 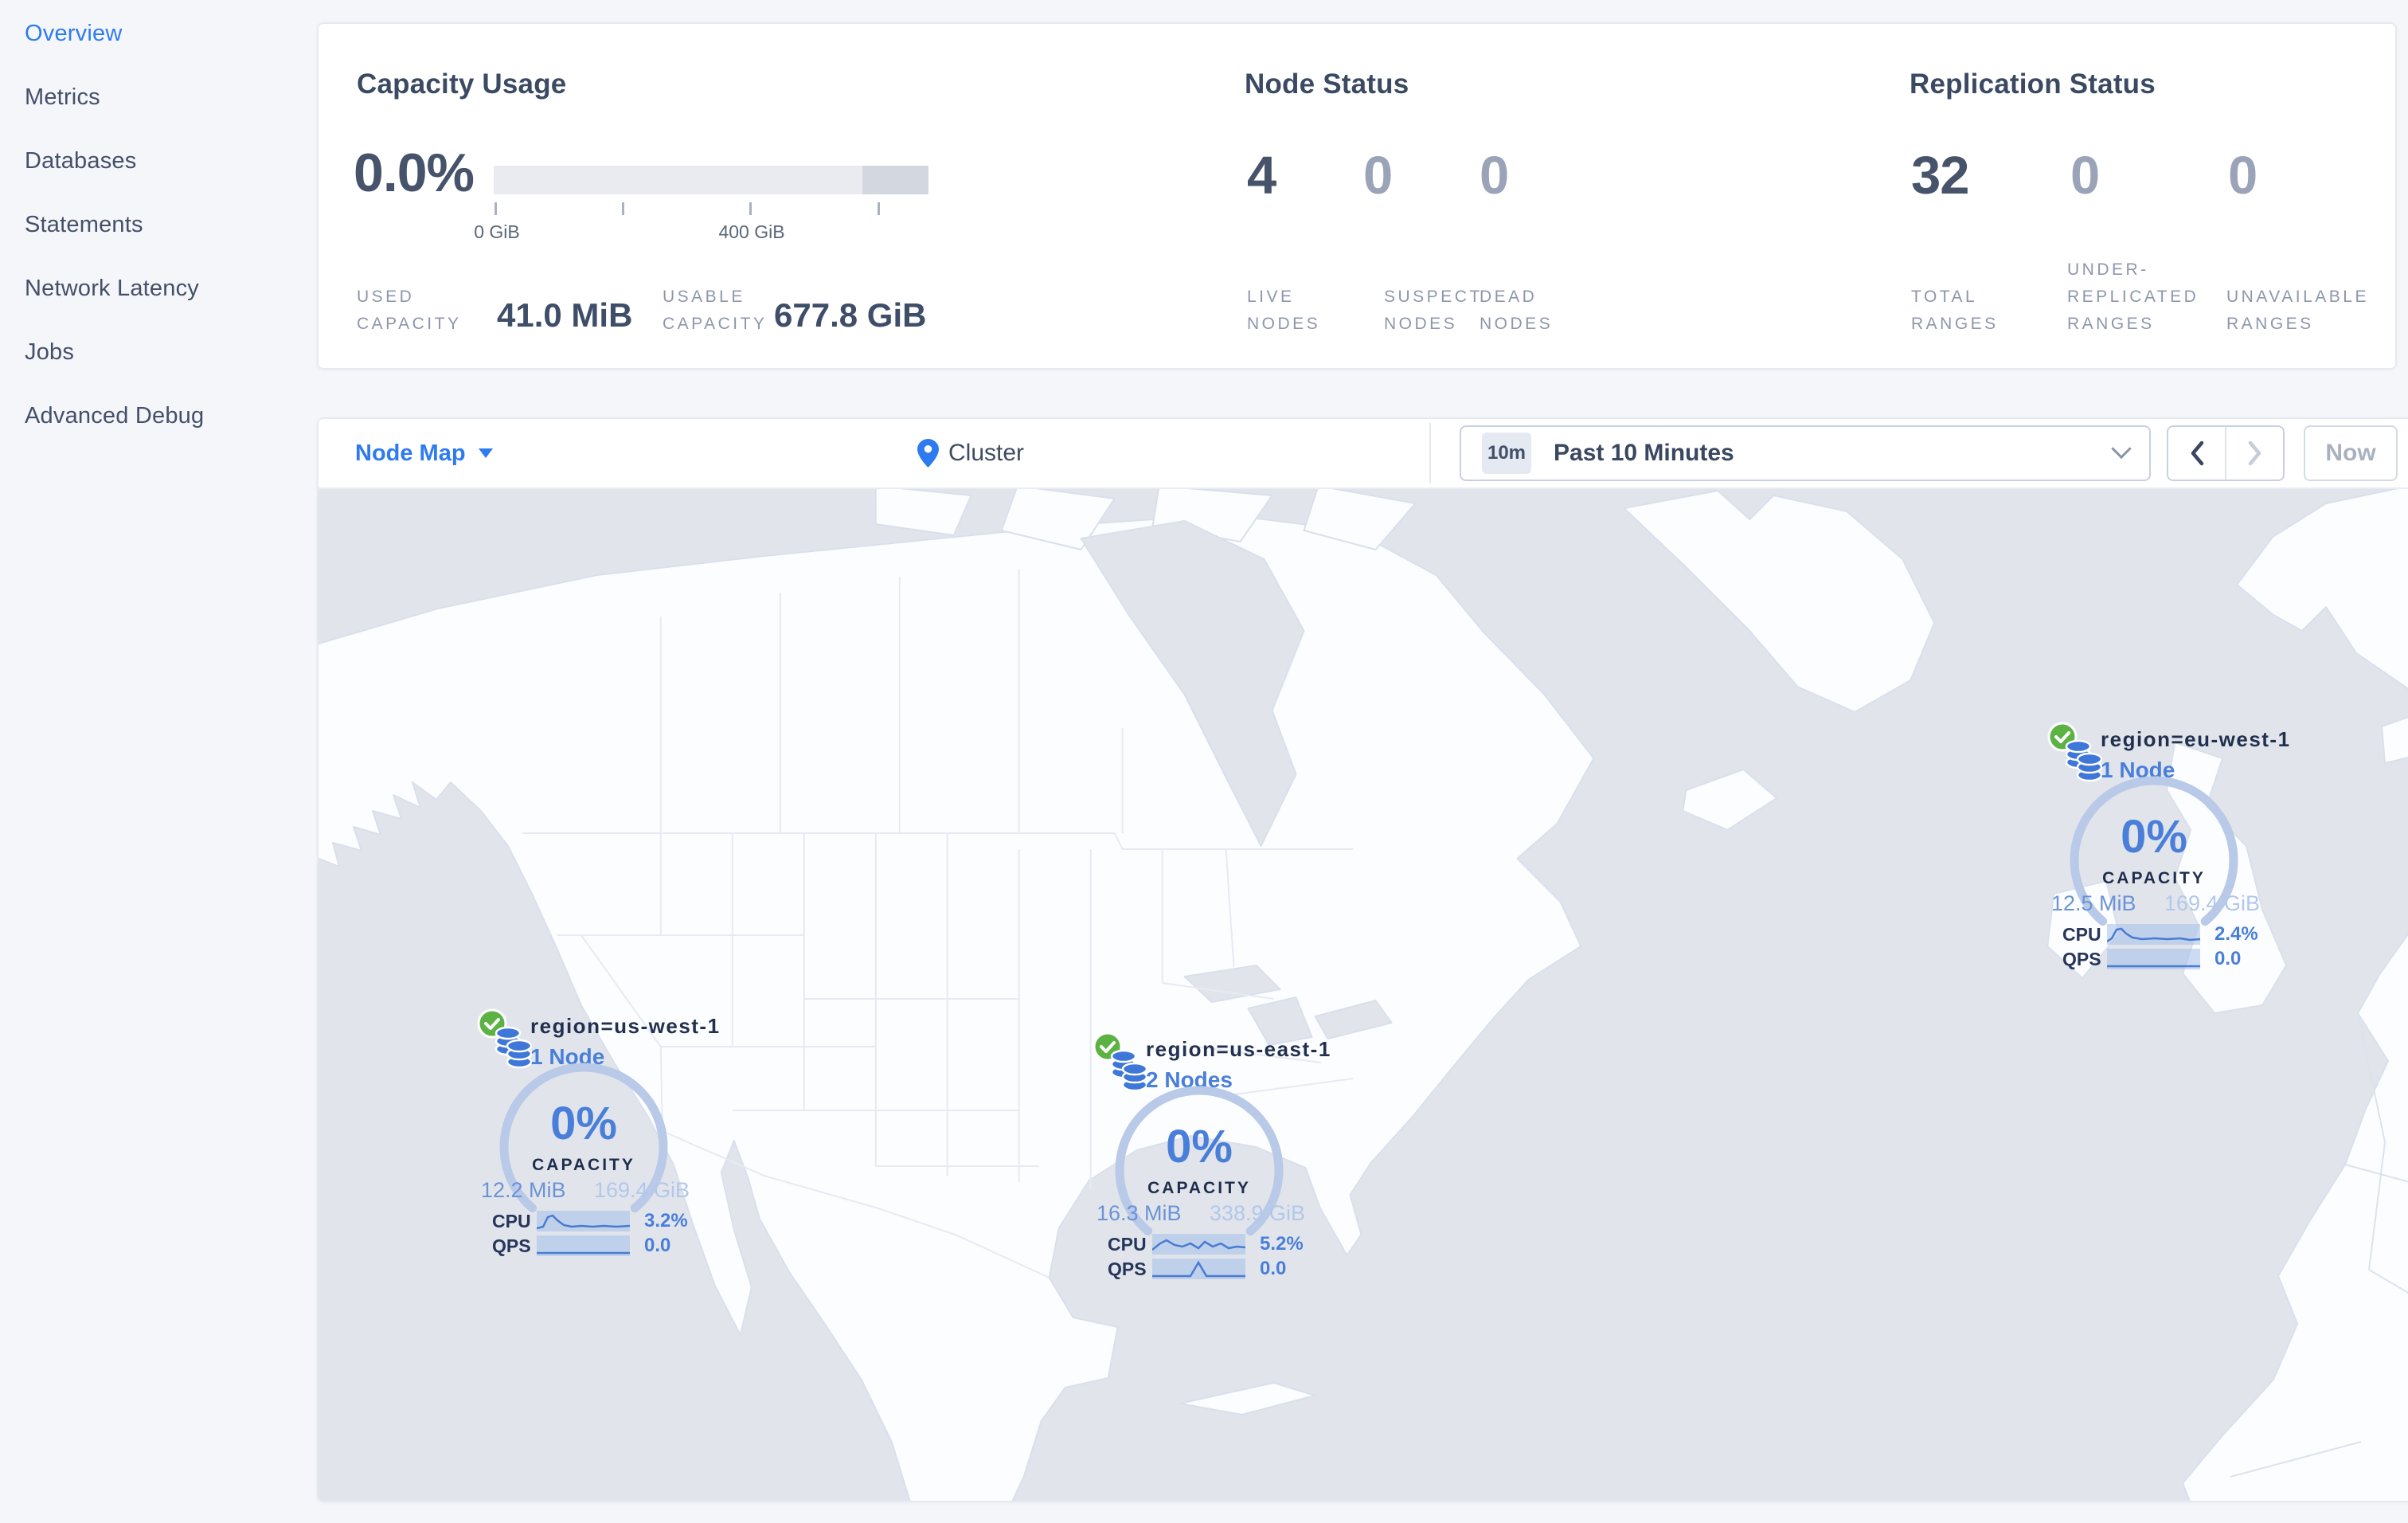 I want to click on sidebar-item-statements: Statements, so click(x=114, y=240).